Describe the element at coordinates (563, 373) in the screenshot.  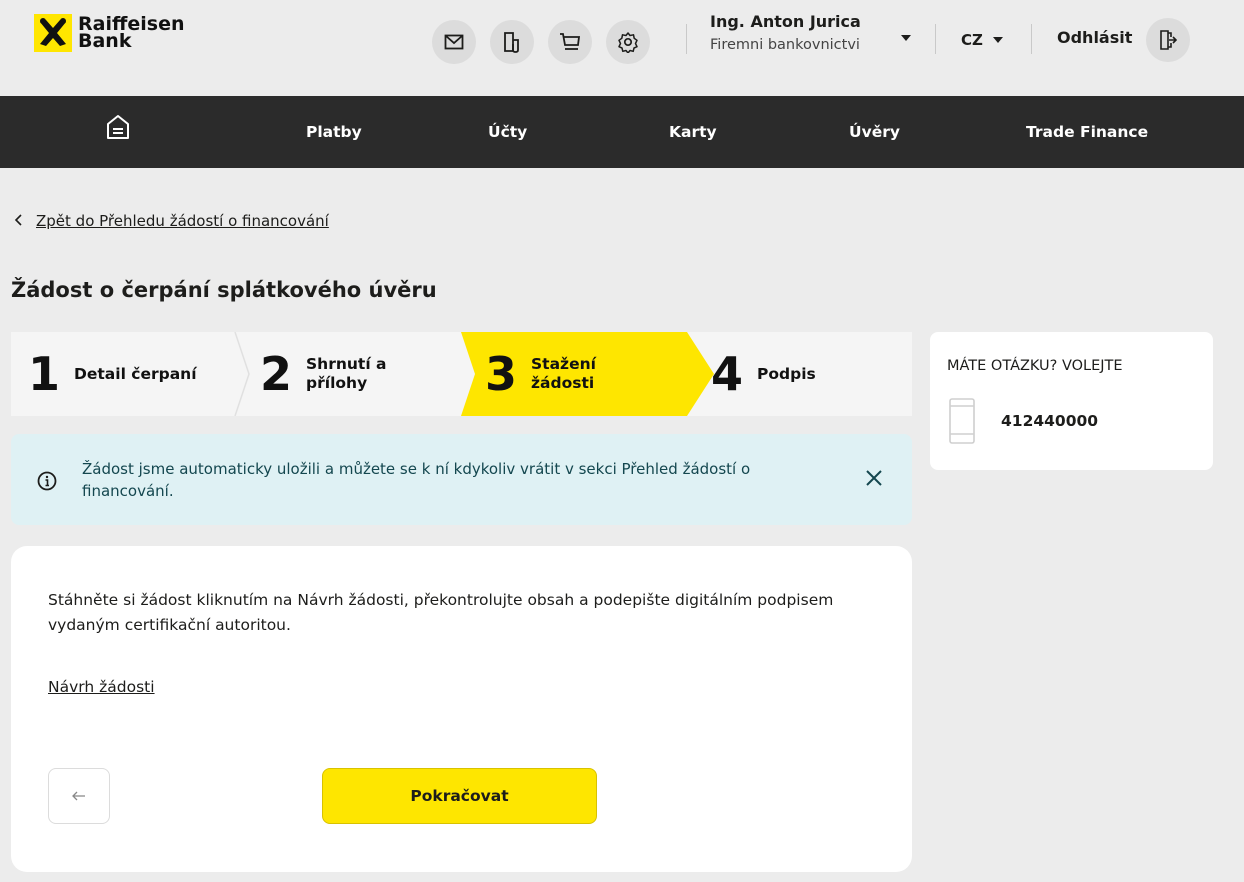
I see `step-label: Stažení žádosti` at that location.